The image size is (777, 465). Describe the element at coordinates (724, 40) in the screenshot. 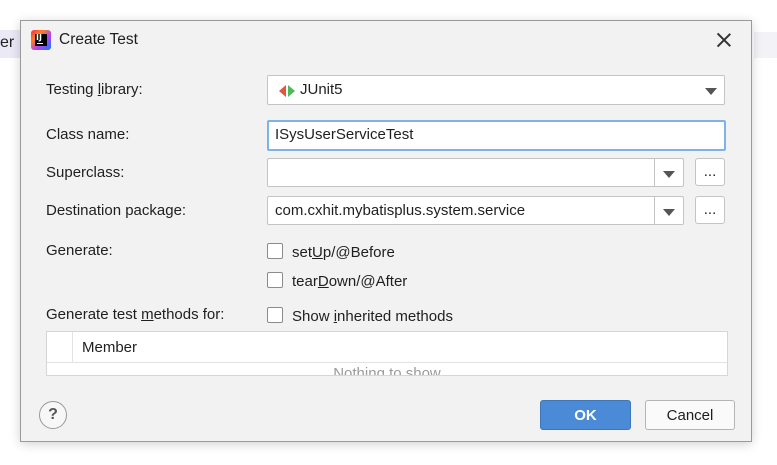

I see `close-icon` at that location.